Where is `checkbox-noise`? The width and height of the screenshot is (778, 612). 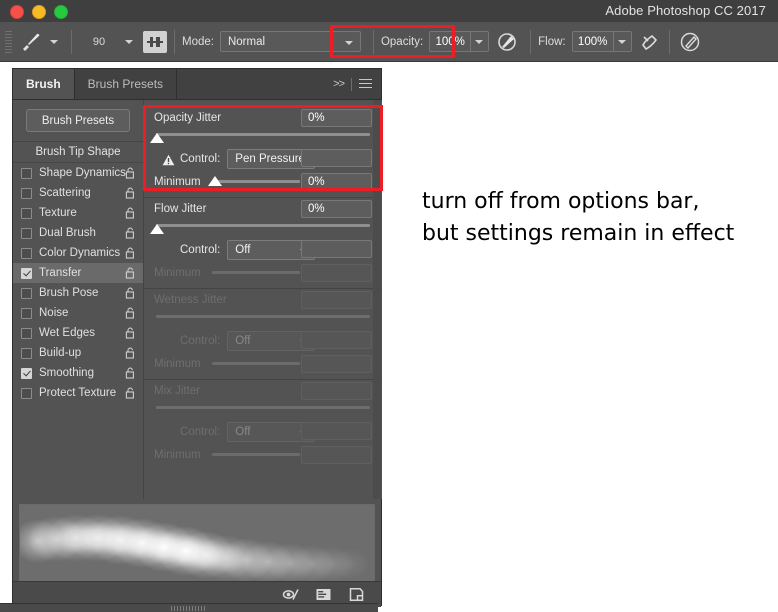 checkbox-noise is located at coordinates (26, 313).